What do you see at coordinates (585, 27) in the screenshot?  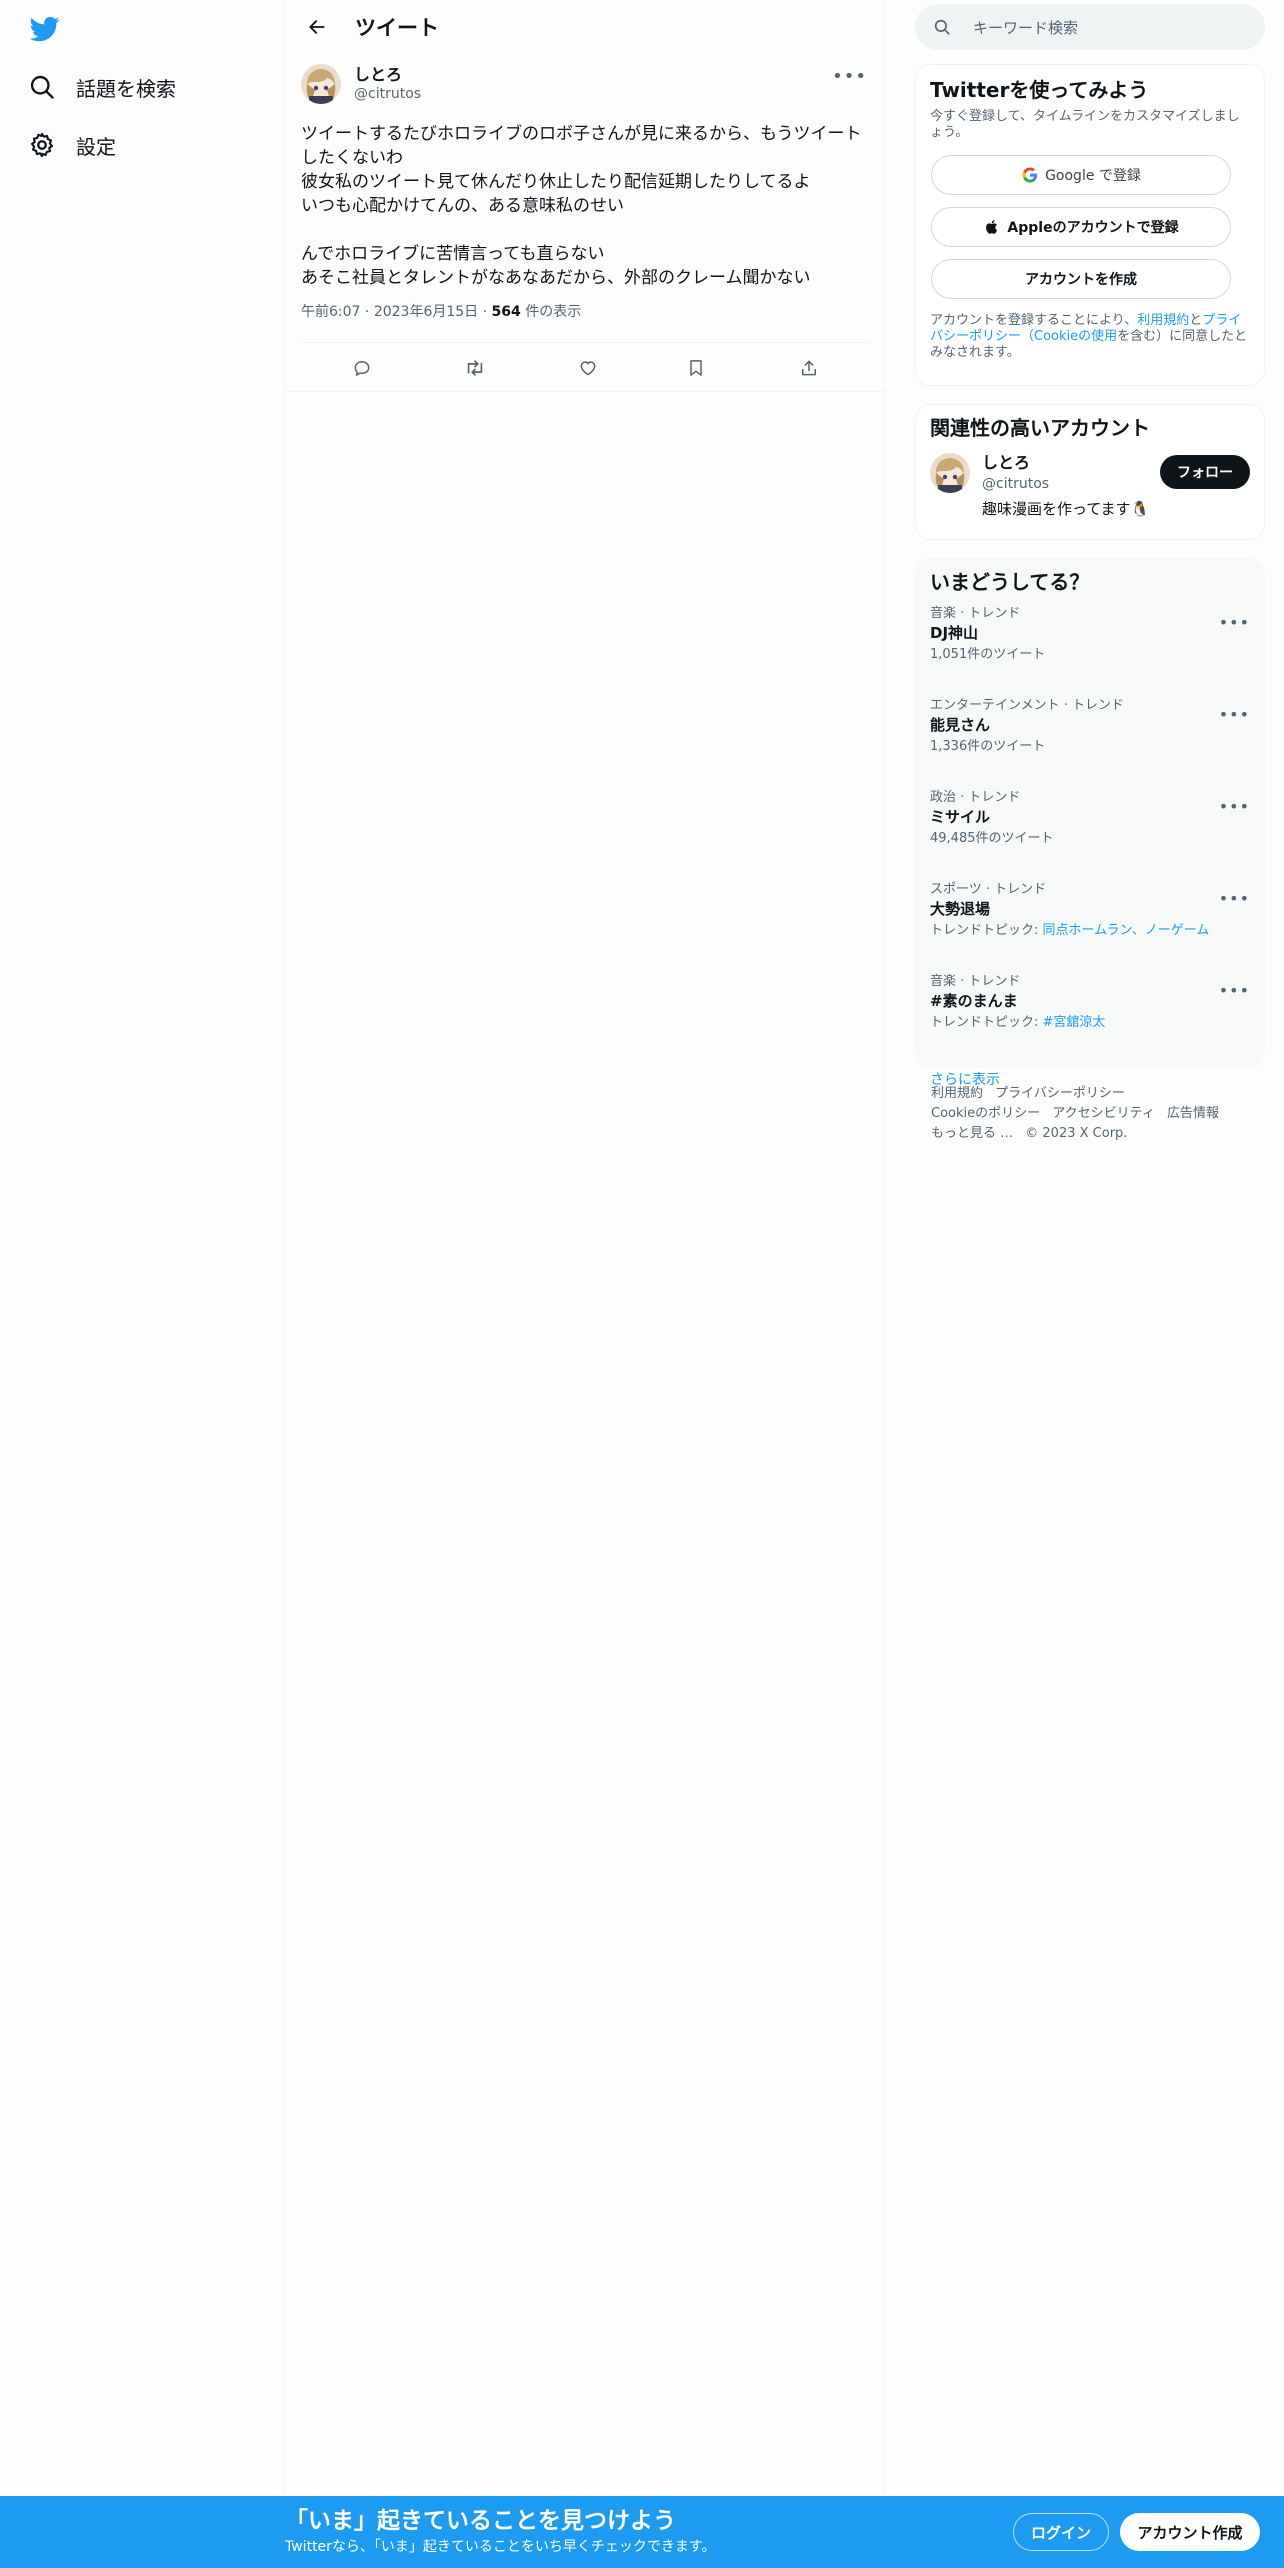 I see `topbar: ツイート` at bounding box center [585, 27].